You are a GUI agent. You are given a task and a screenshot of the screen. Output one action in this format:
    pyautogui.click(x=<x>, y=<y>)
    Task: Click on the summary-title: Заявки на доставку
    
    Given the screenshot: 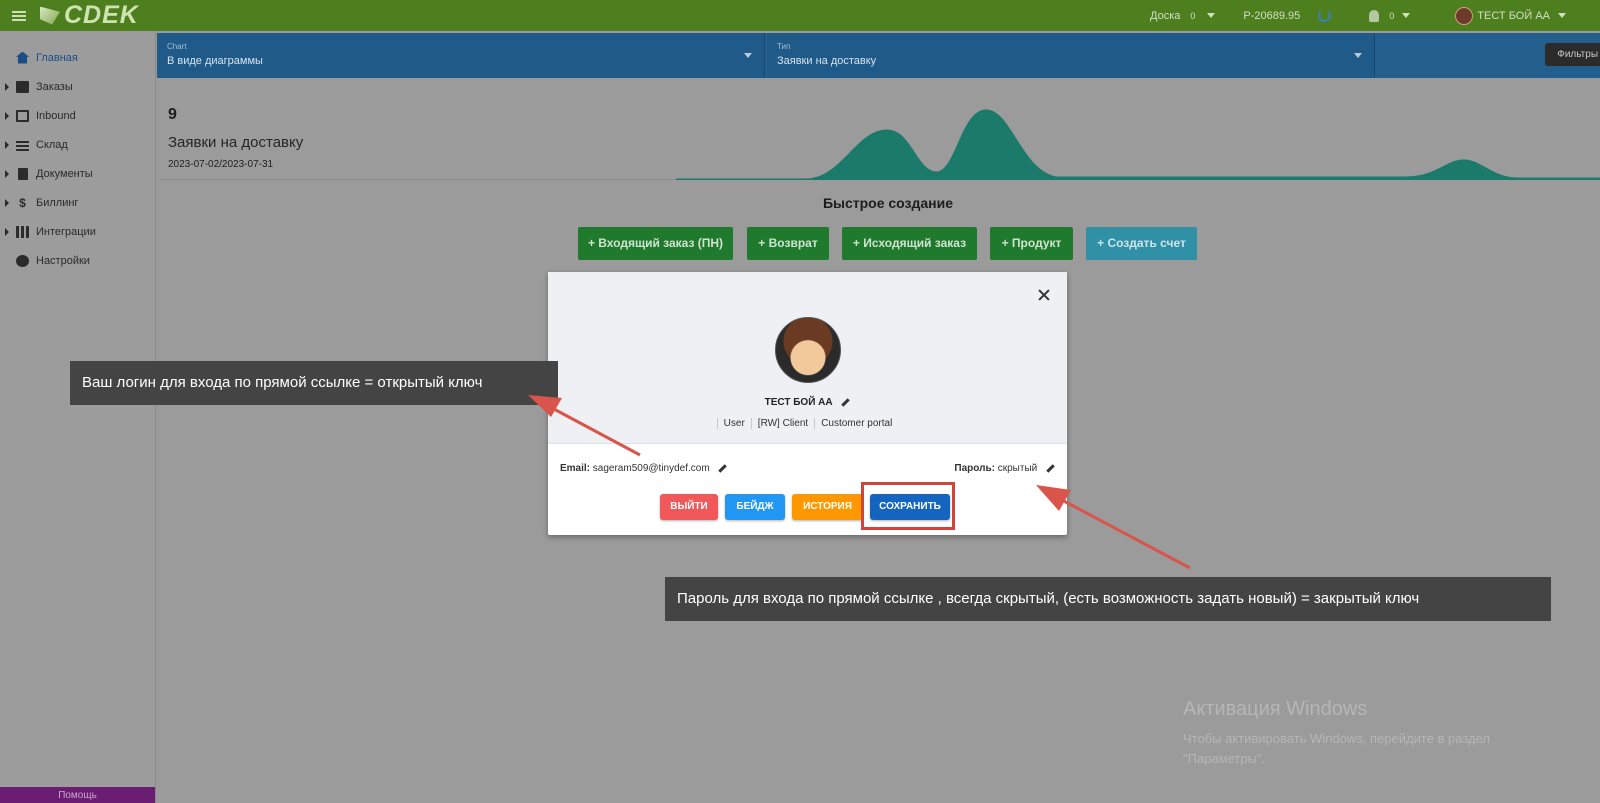 What is the action you would take?
    pyautogui.click(x=236, y=142)
    